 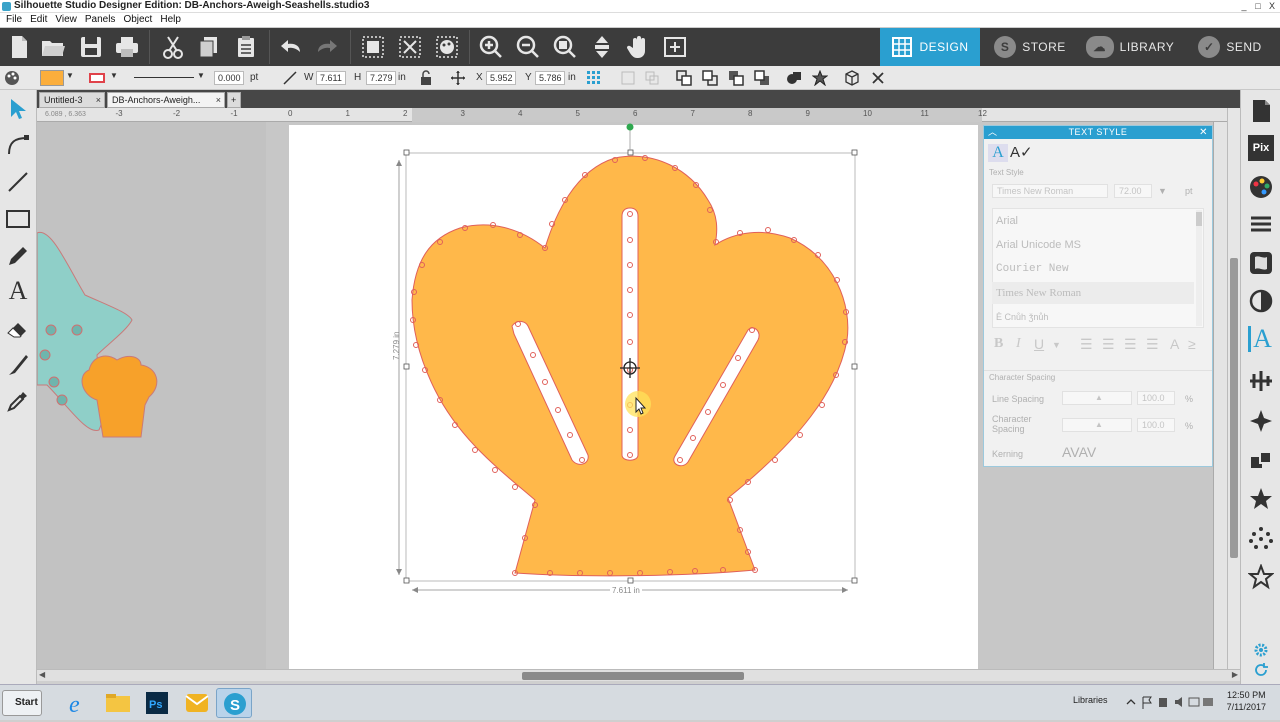 What do you see at coordinates (18, 219) in the screenshot?
I see `rectangle-tool-icon` at bounding box center [18, 219].